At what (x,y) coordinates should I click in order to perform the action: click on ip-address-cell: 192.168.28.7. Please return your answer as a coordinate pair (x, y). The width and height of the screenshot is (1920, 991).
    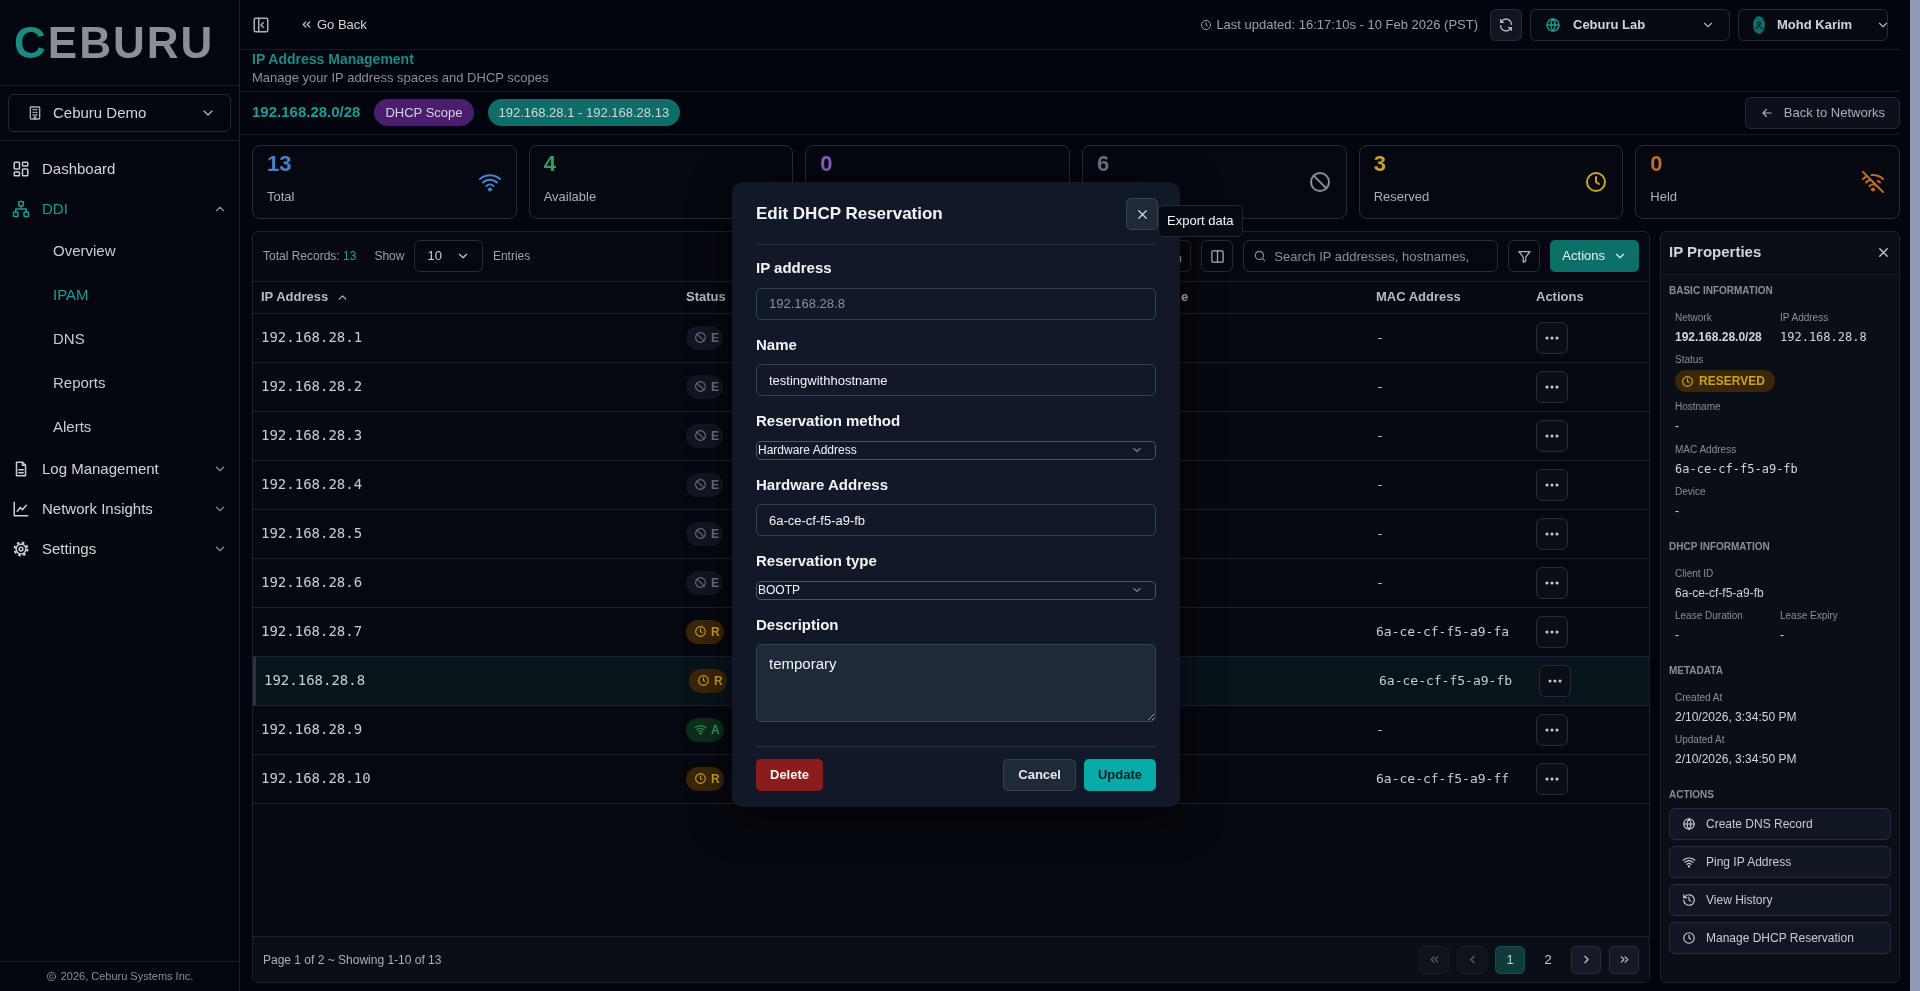
    Looking at the image, I should click on (312, 631).